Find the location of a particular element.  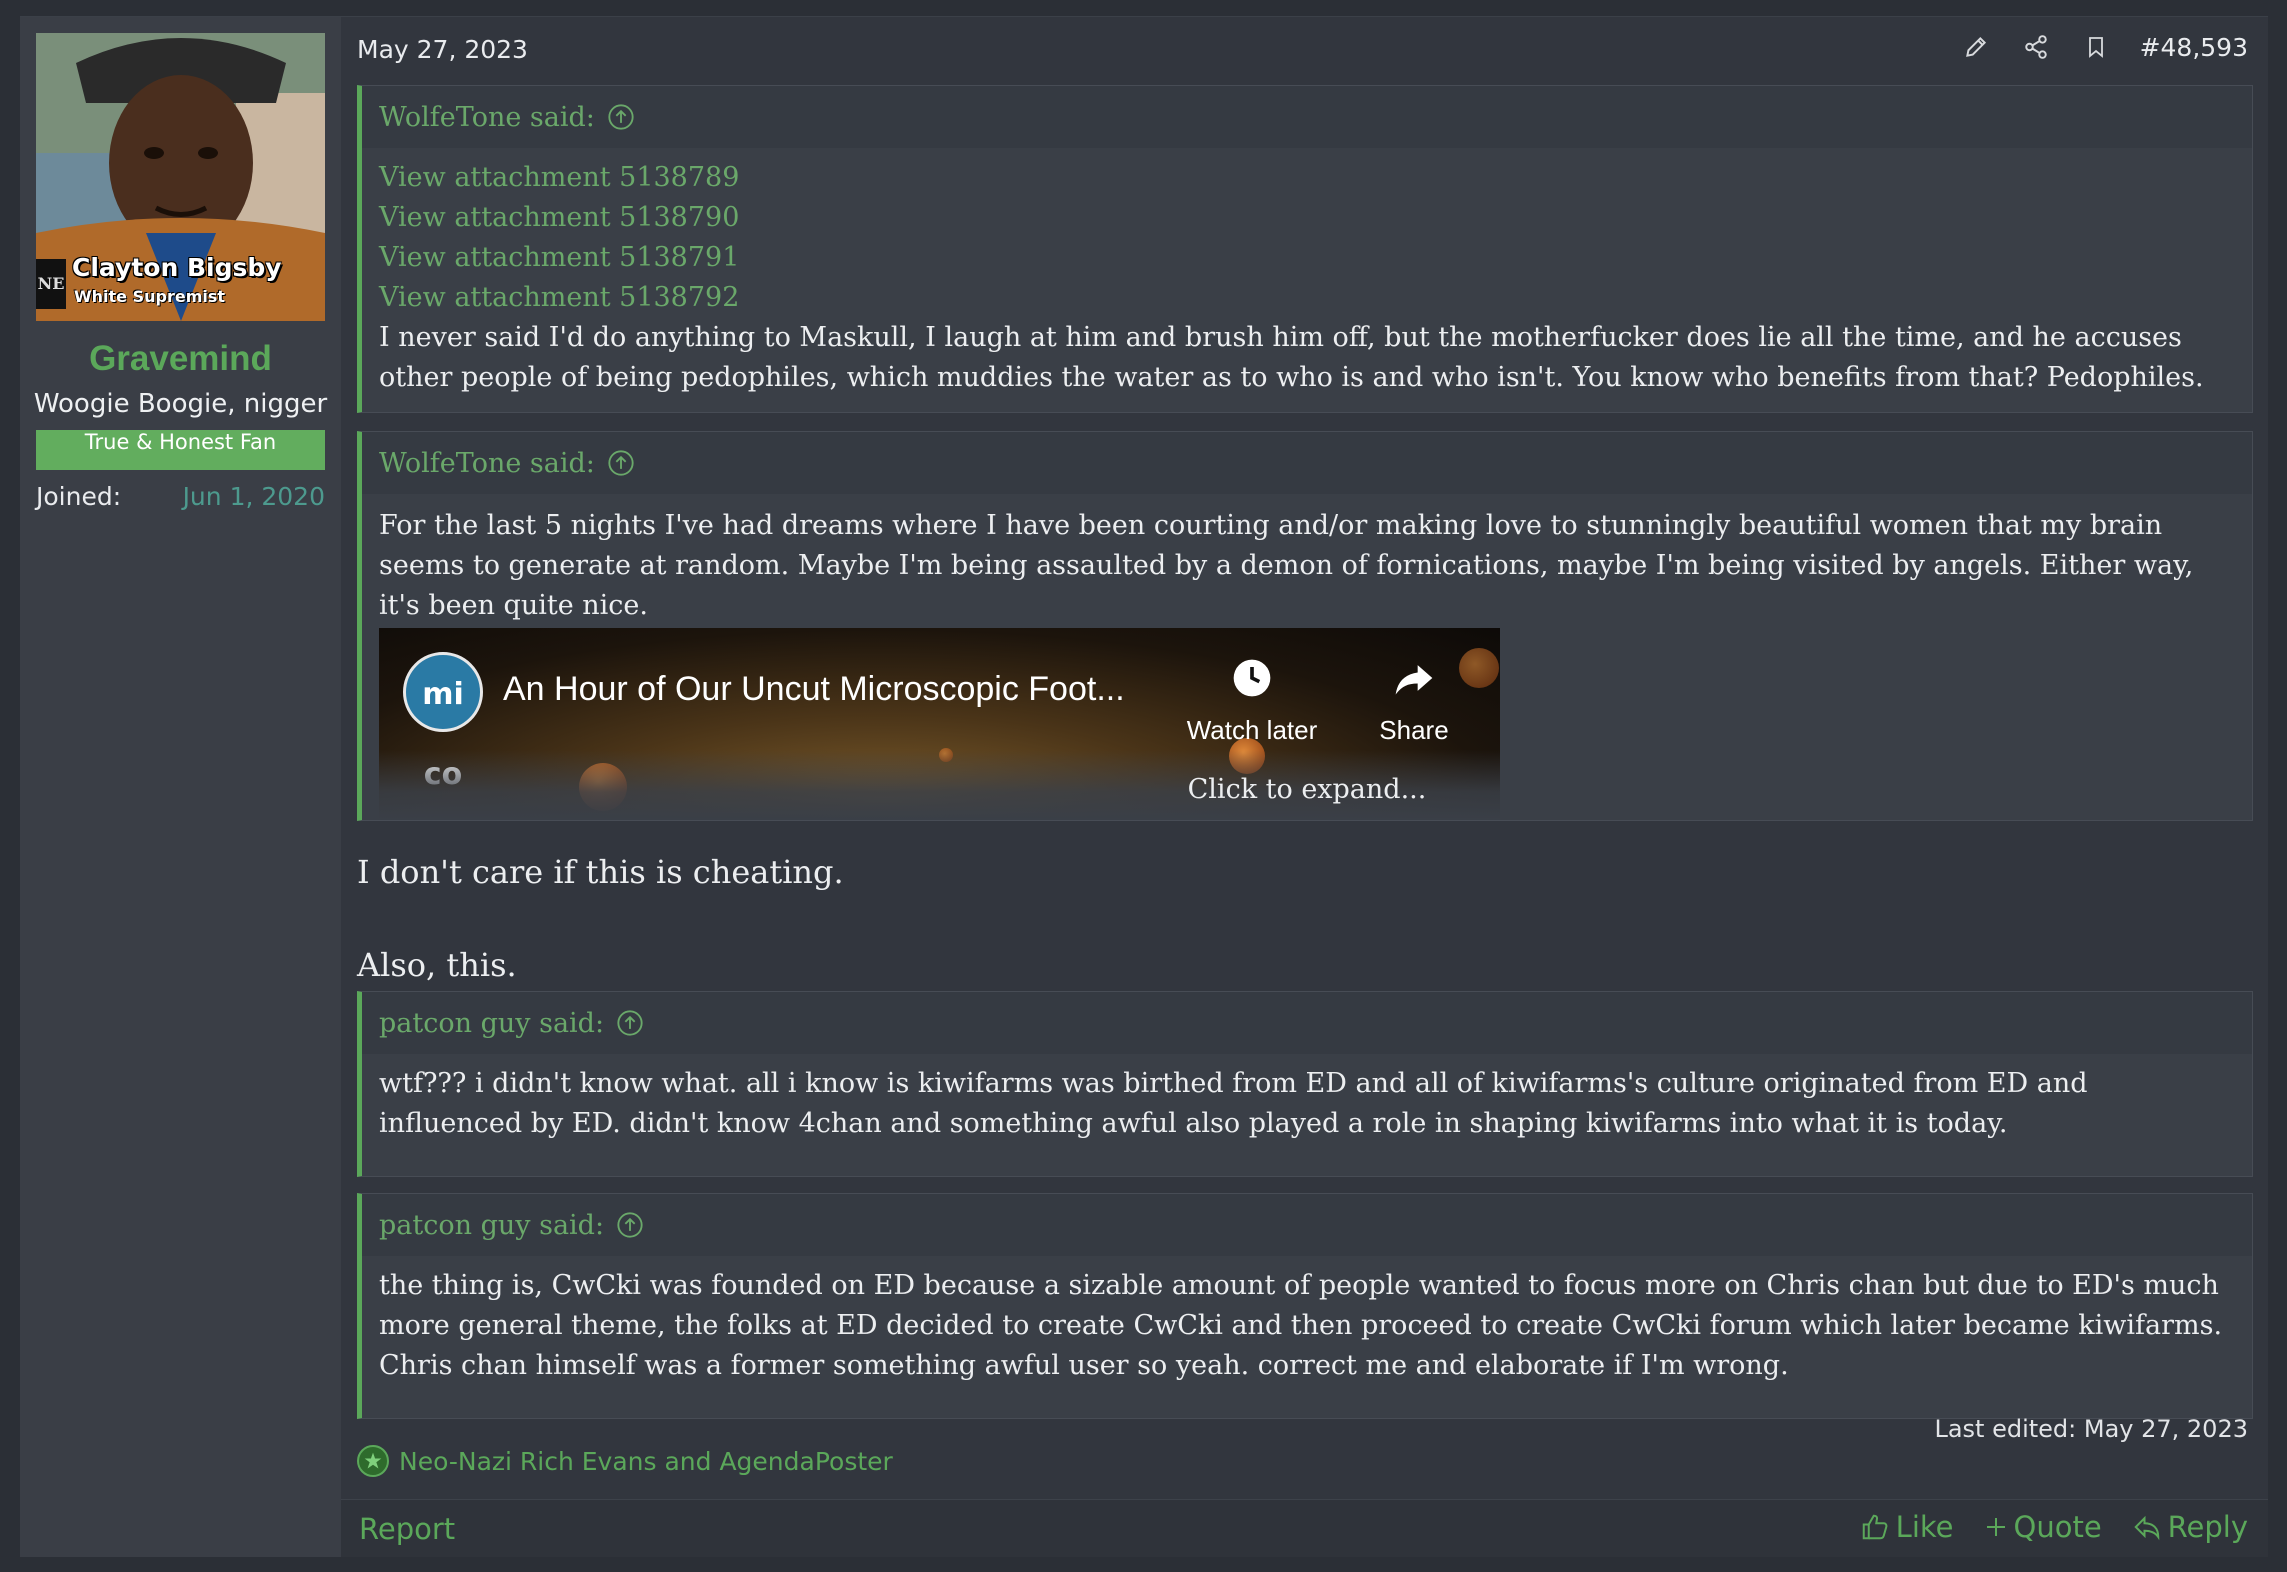

post-footer: Report Like Quote Reply is located at coordinates (1304, 1528).